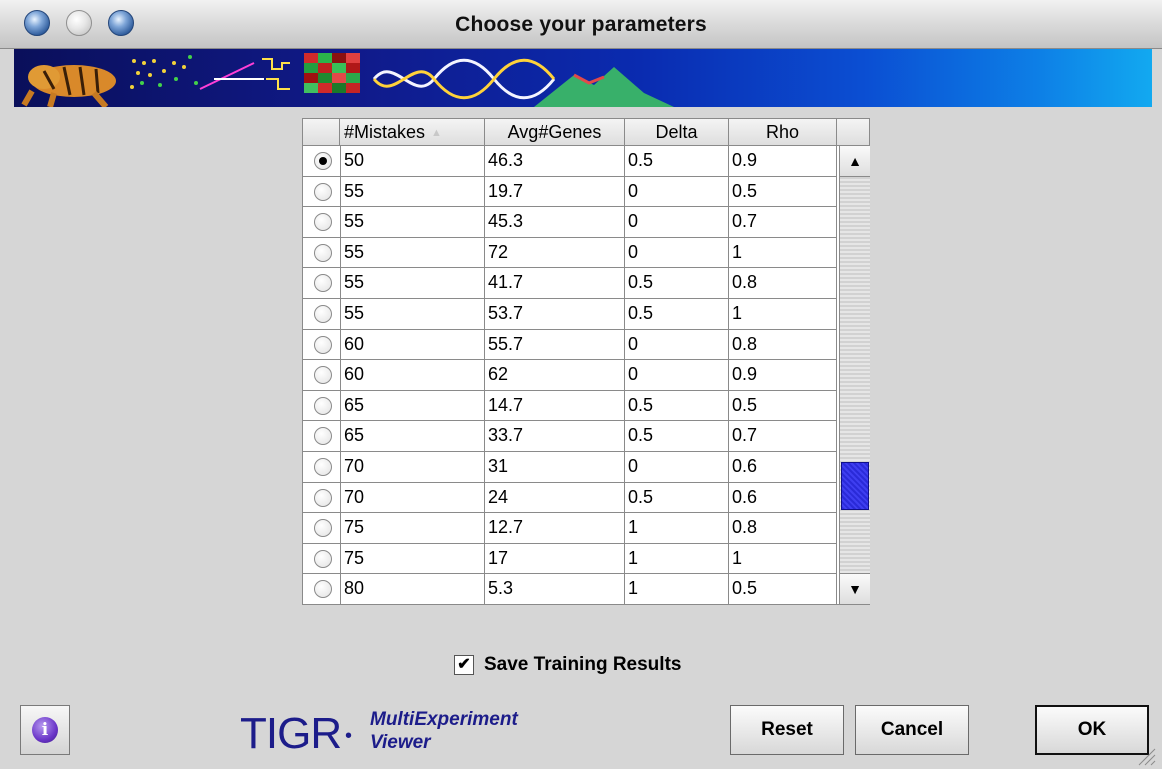 The height and width of the screenshot is (769, 1162). I want to click on table-row: 65 33.7 0.5 0.7, so click(570, 436).